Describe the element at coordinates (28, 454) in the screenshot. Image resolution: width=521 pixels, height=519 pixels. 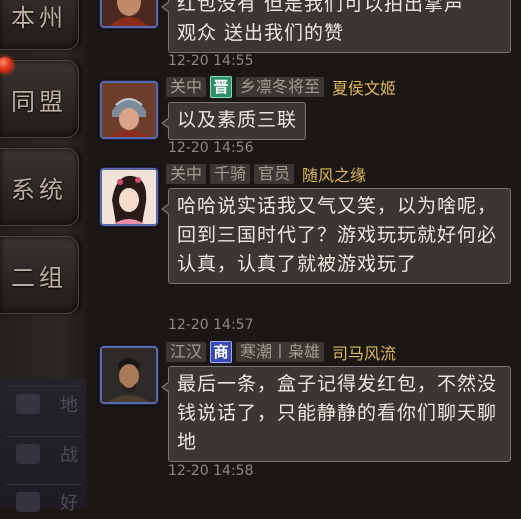
I see `crossed-swords-icon` at that location.